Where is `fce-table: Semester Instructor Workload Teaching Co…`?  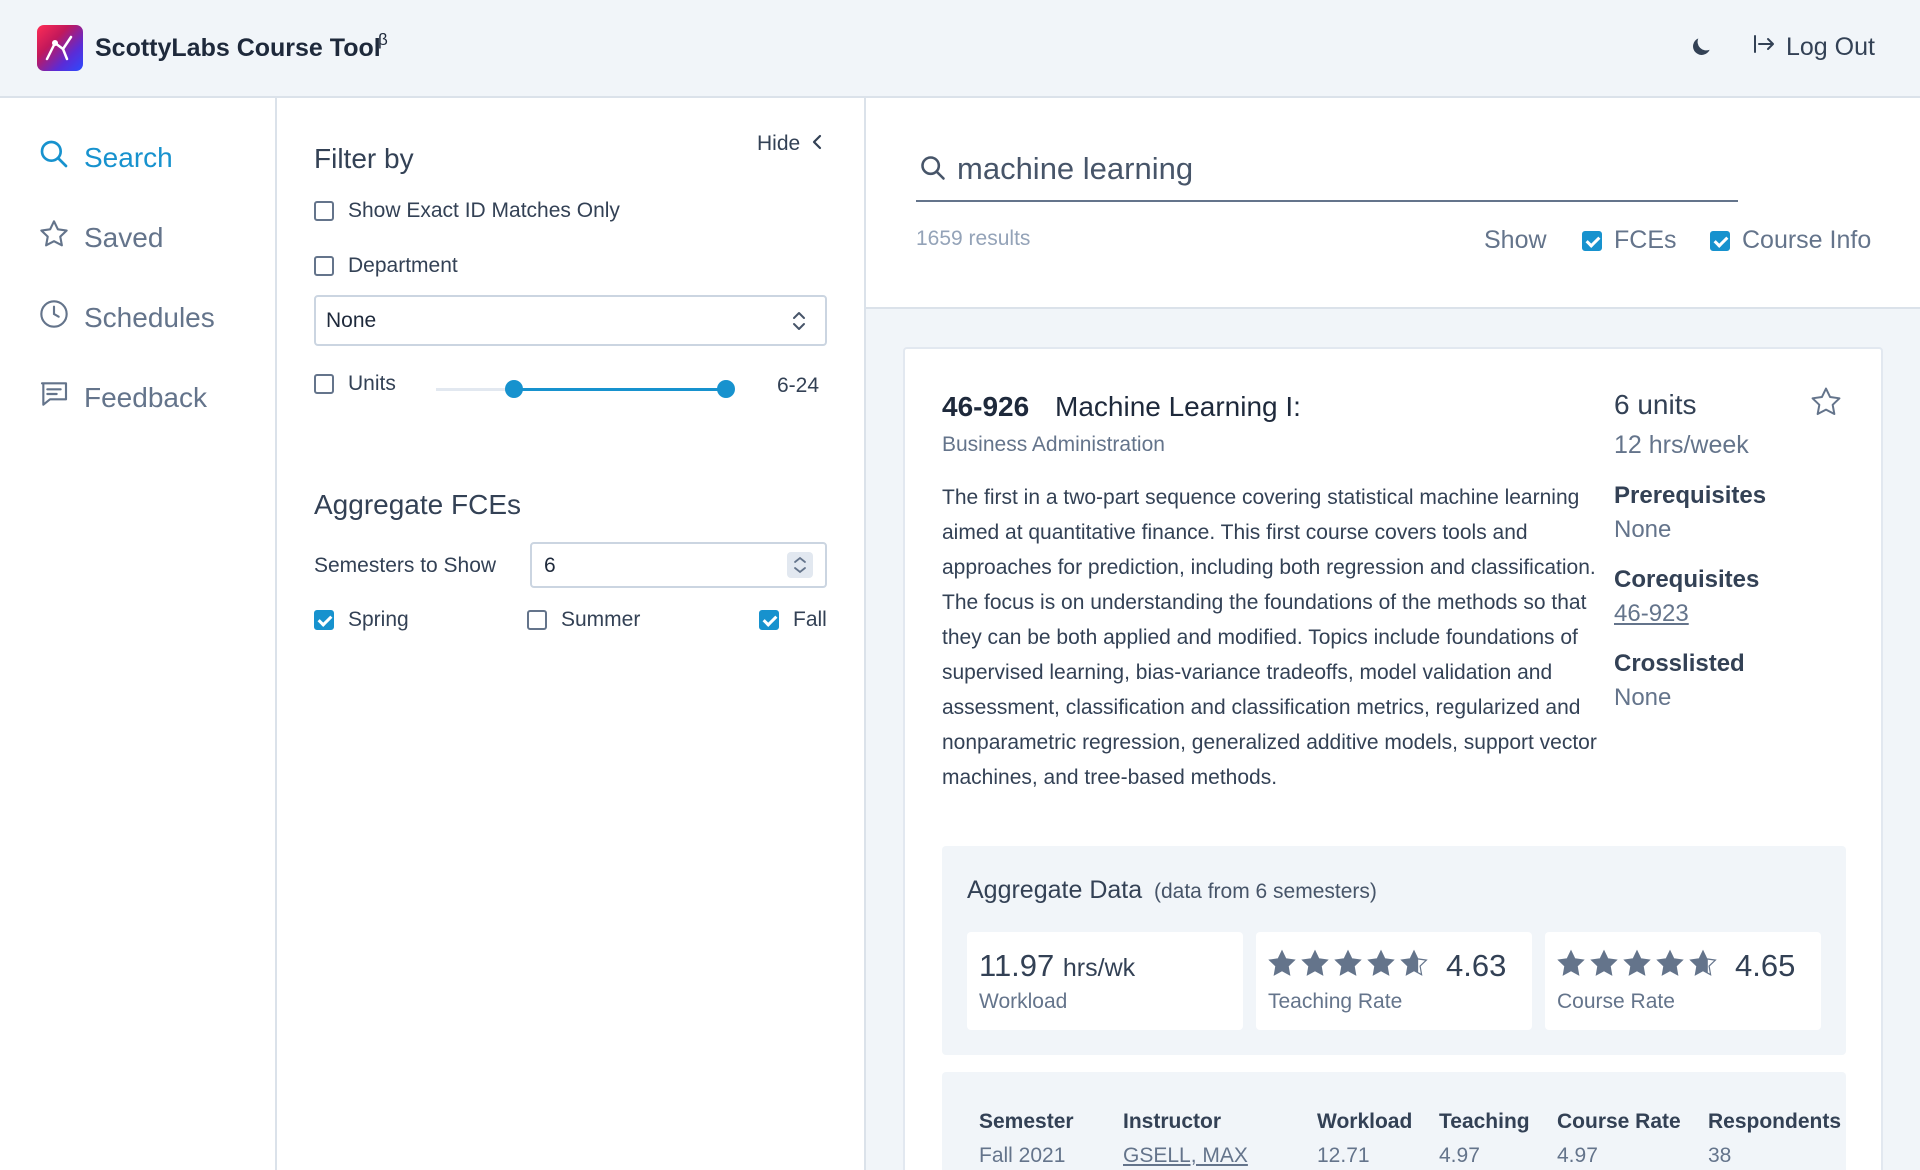
fce-table: Semester Instructor Workload Teaching Co… is located at coordinates (1394, 1121).